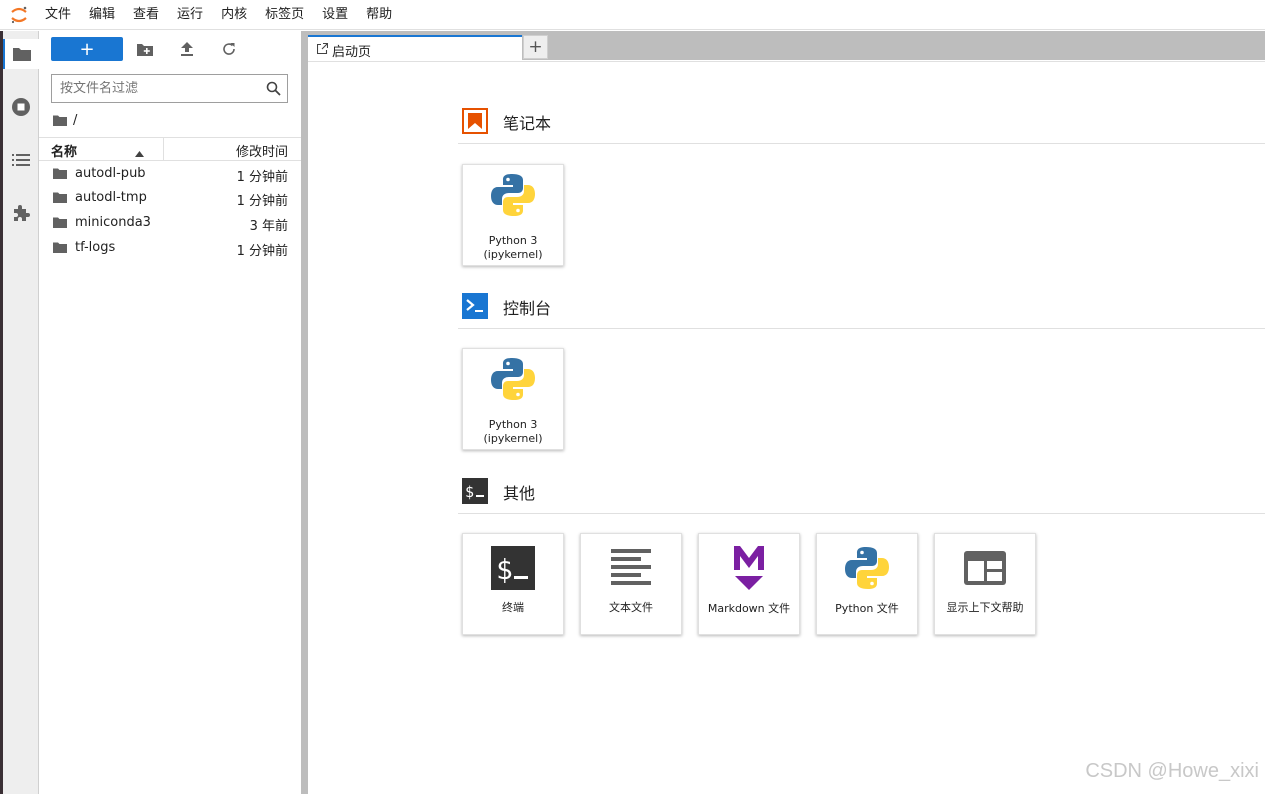  What do you see at coordinates (162, 88) in the screenshot?
I see `file-filter-input` at bounding box center [162, 88].